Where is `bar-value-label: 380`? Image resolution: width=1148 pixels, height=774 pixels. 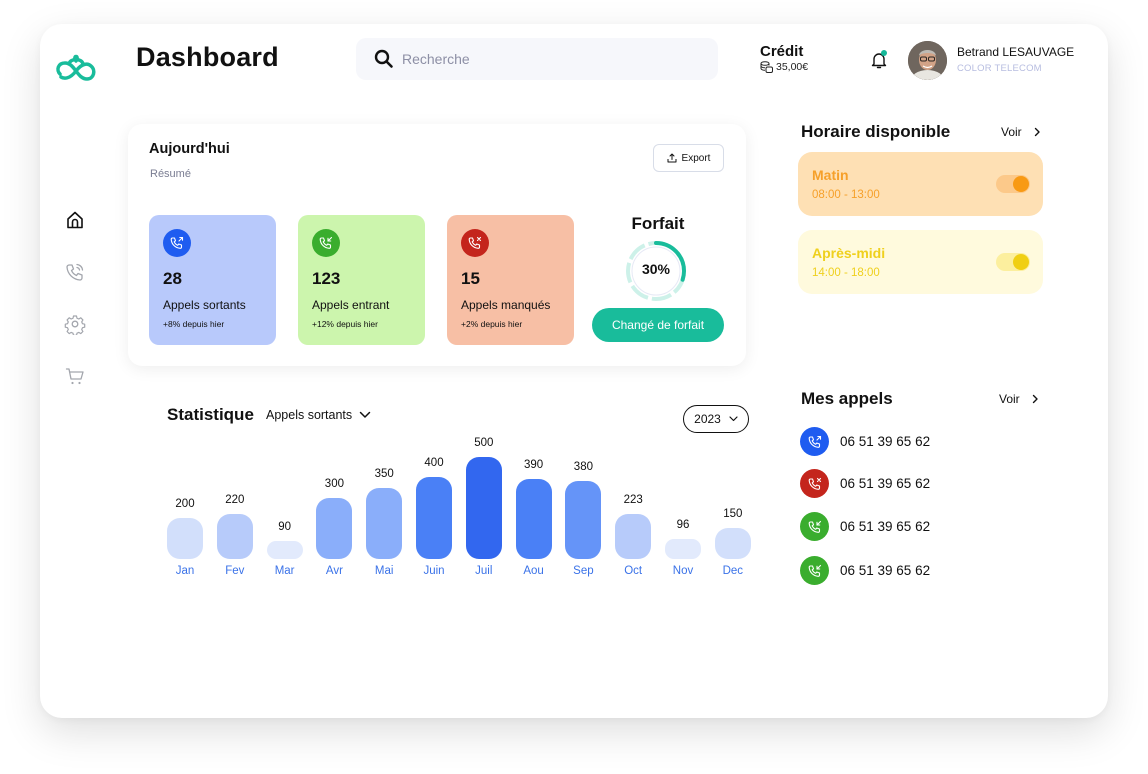 bar-value-label: 380 is located at coordinates (583, 467).